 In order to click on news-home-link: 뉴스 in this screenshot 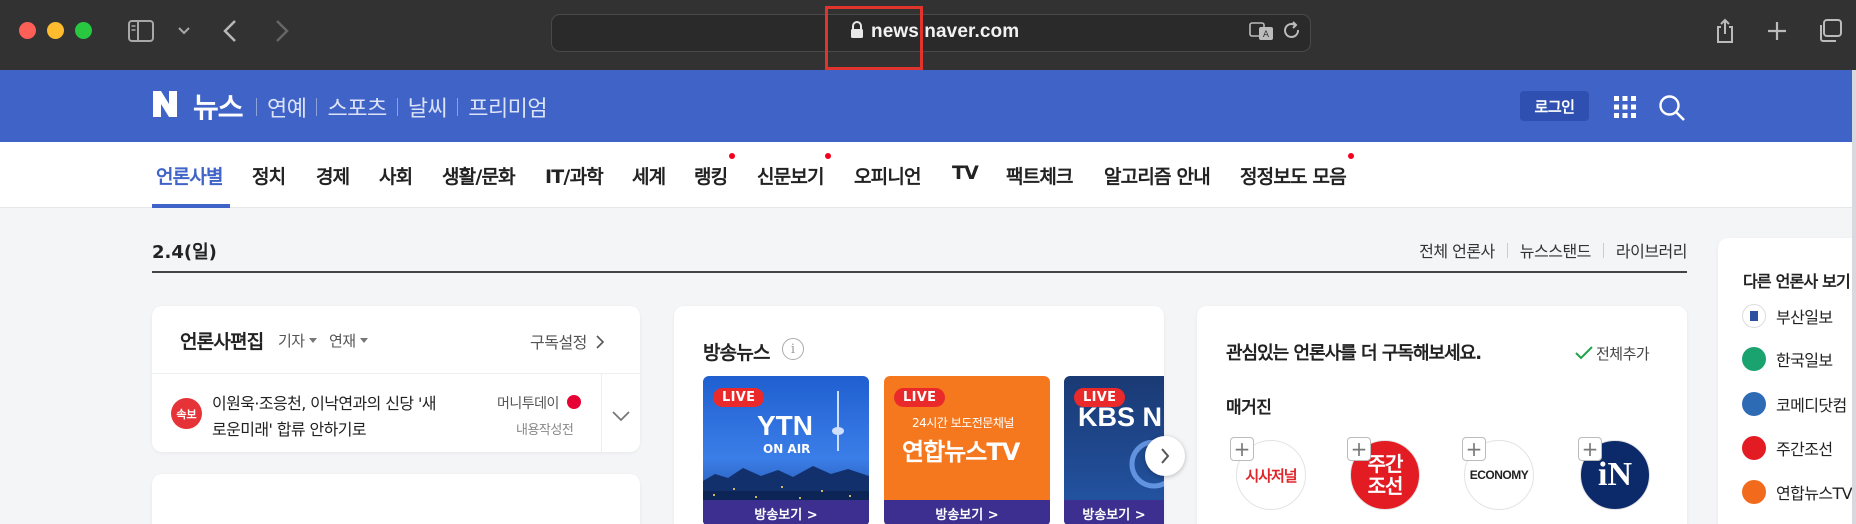, I will do `click(218, 106)`.